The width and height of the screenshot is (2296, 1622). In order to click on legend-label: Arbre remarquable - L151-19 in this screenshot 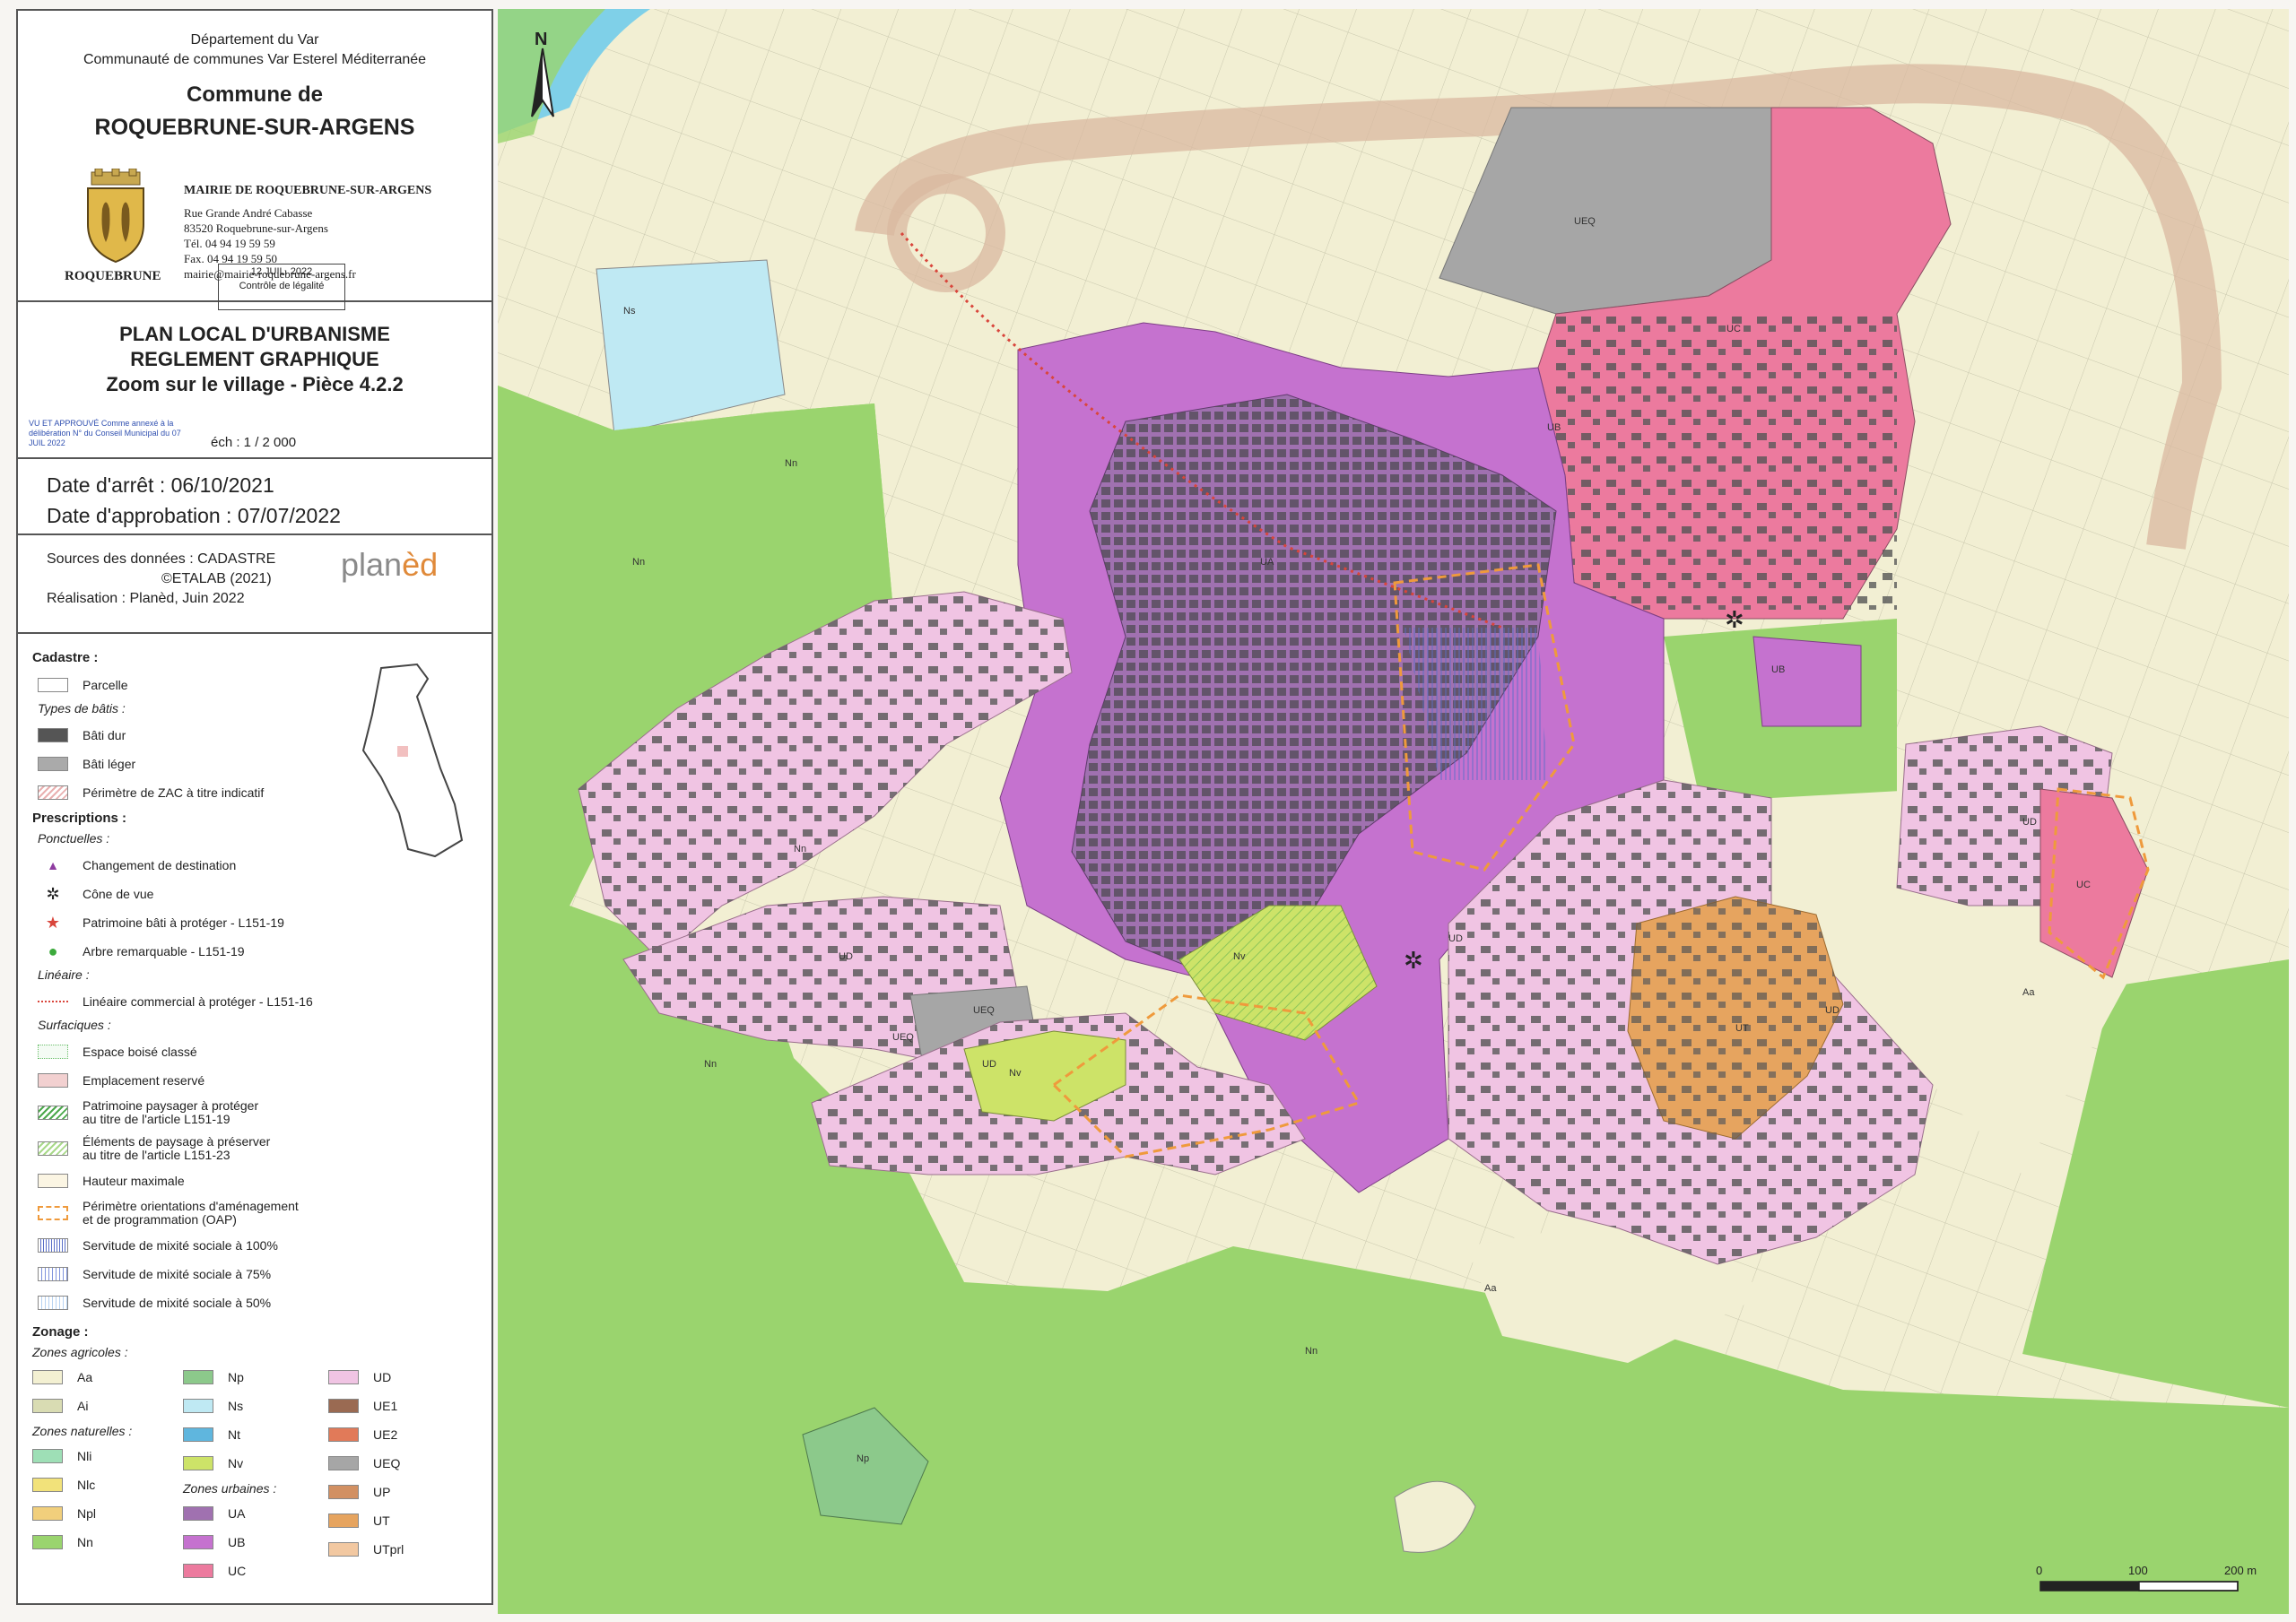, I will do `click(164, 951)`.